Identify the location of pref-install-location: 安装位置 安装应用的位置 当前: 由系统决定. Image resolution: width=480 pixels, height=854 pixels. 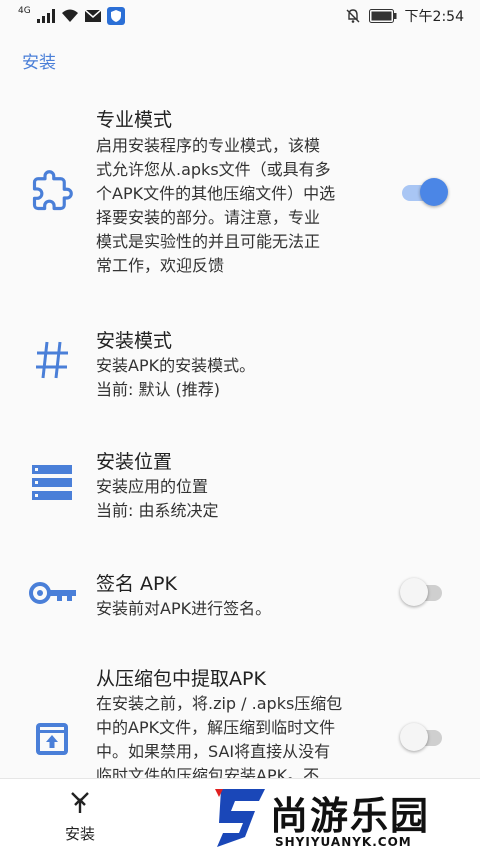
(240, 490).